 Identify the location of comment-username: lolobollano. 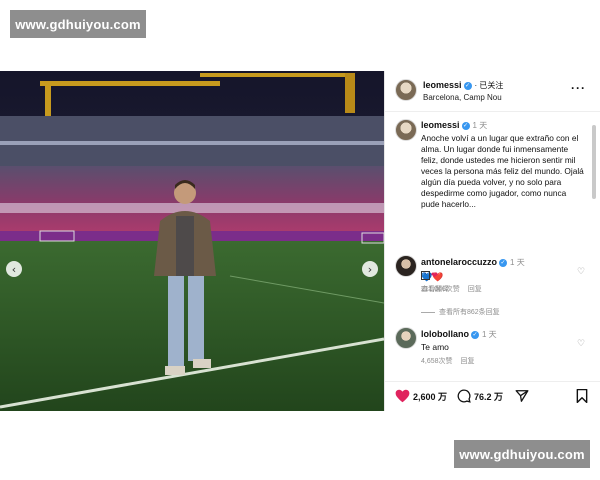
(445, 334).